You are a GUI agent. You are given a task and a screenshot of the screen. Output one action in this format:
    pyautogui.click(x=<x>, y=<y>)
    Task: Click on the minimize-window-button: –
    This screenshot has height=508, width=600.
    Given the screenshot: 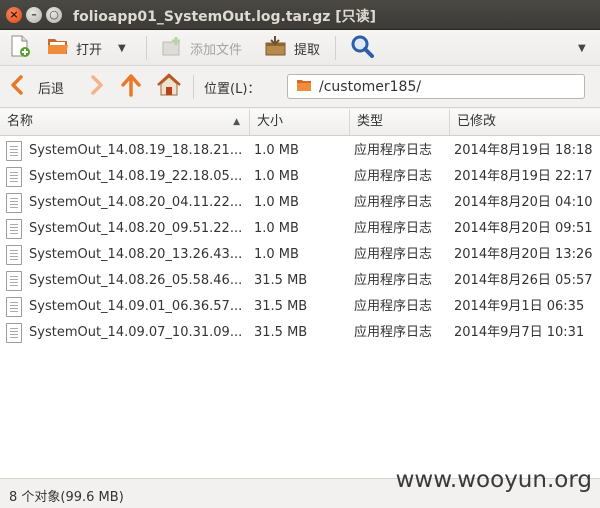 What is the action you would take?
    pyautogui.click(x=34, y=15)
    